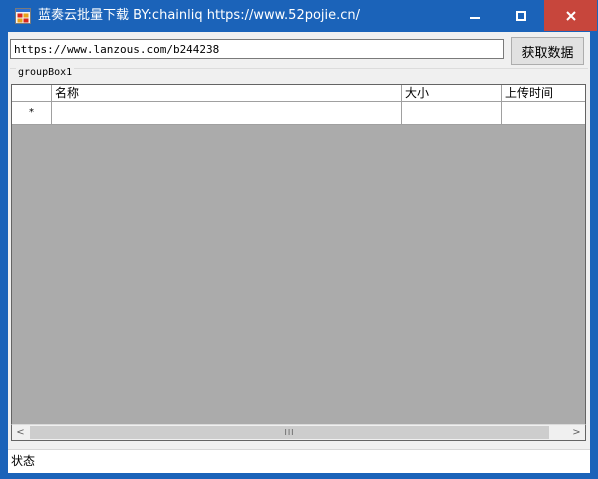 The image size is (598, 479). What do you see at coordinates (452, 93) in the screenshot?
I see `column-header-size: 大小` at bounding box center [452, 93].